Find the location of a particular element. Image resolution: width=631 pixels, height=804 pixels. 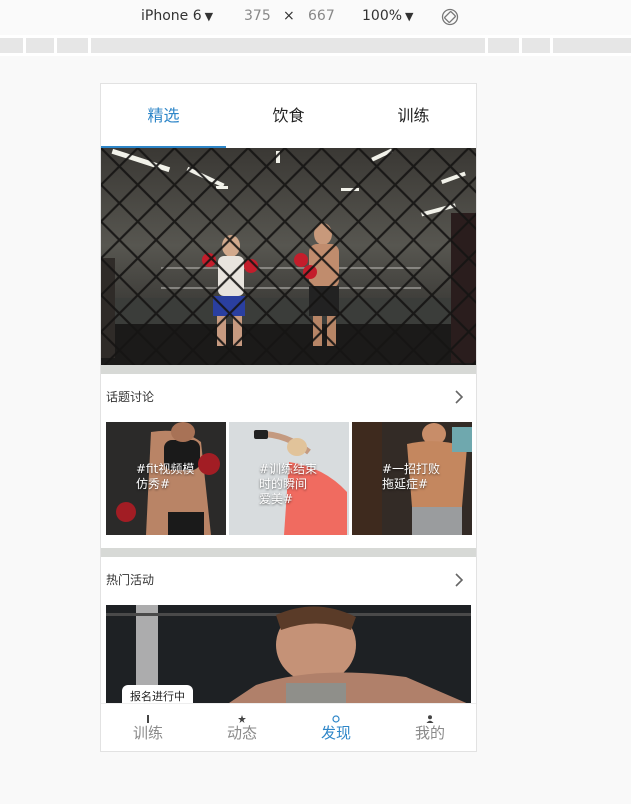

topics-title: 话题讨论 is located at coordinates (130, 397).